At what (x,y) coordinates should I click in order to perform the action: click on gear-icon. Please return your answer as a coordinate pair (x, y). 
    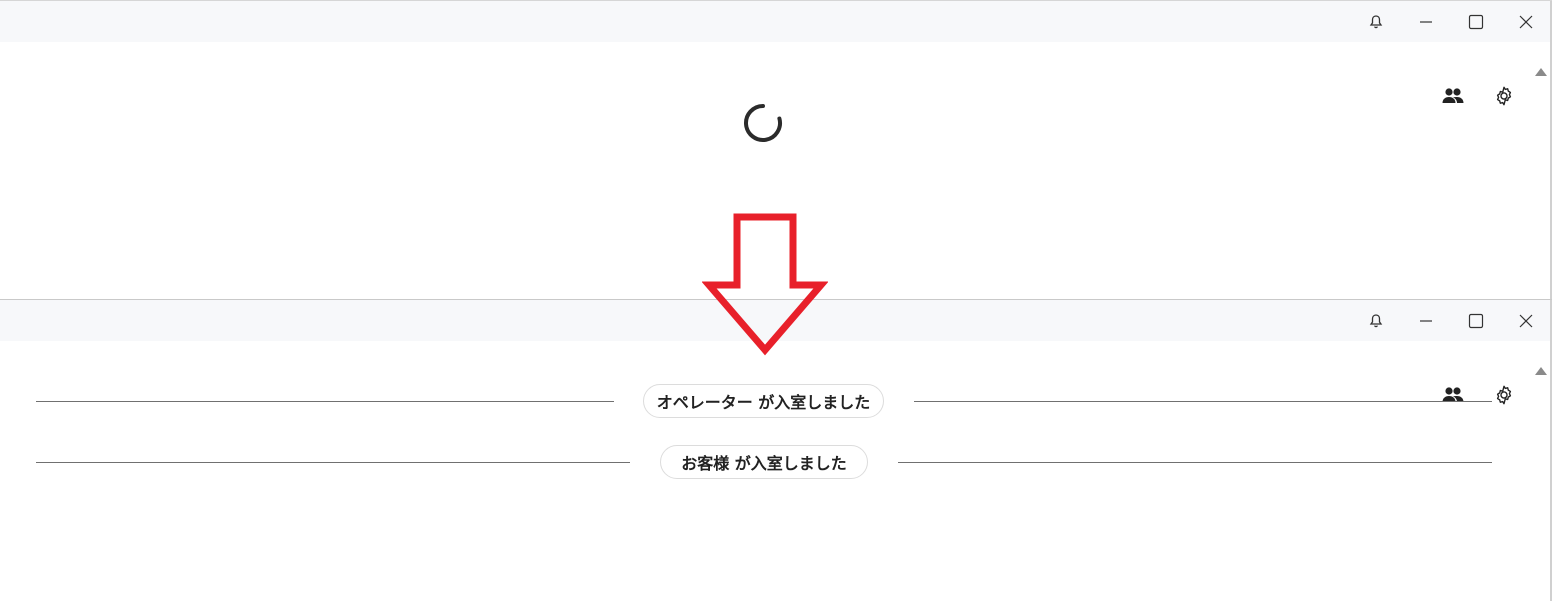
    Looking at the image, I should click on (1504, 96).